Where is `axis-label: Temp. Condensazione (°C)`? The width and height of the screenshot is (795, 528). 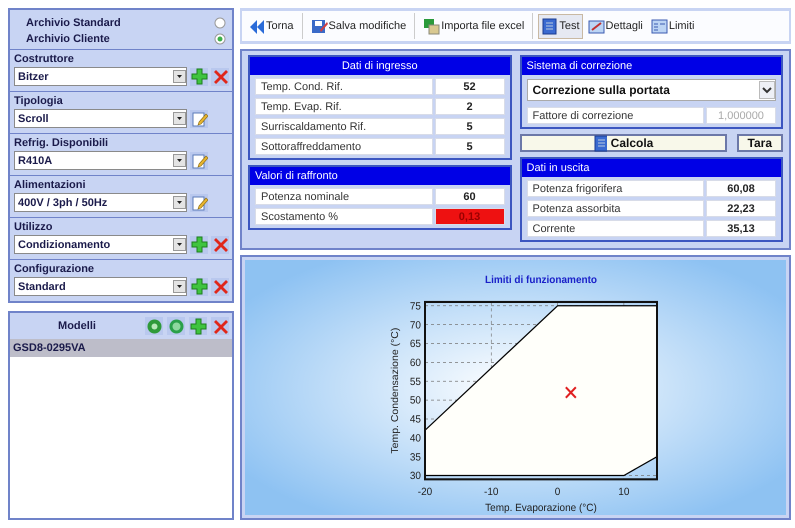
axis-label: Temp. Condensazione (°C) is located at coordinates (395, 391).